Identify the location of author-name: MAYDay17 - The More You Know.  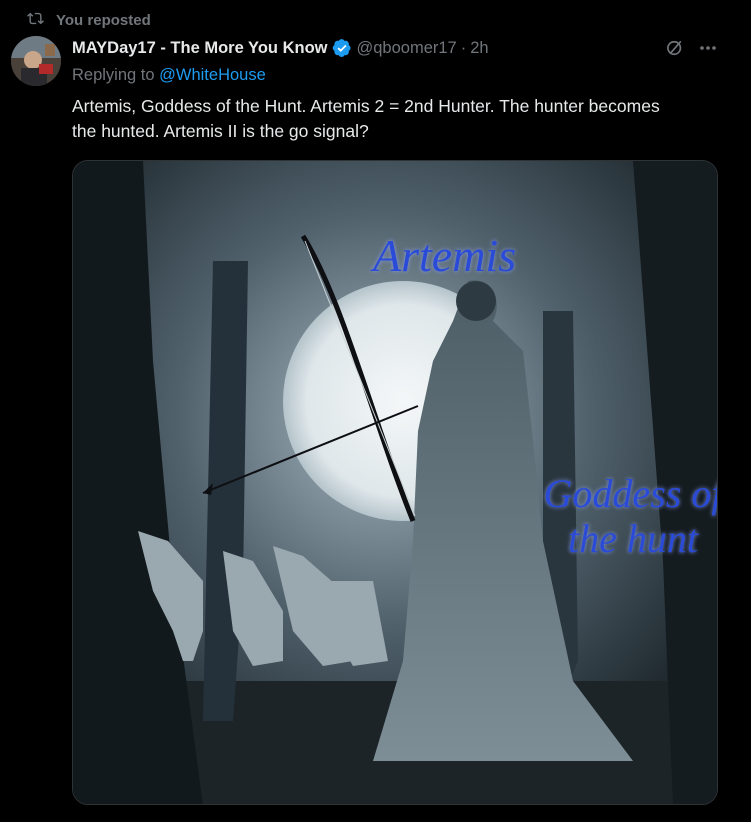
(200, 48).